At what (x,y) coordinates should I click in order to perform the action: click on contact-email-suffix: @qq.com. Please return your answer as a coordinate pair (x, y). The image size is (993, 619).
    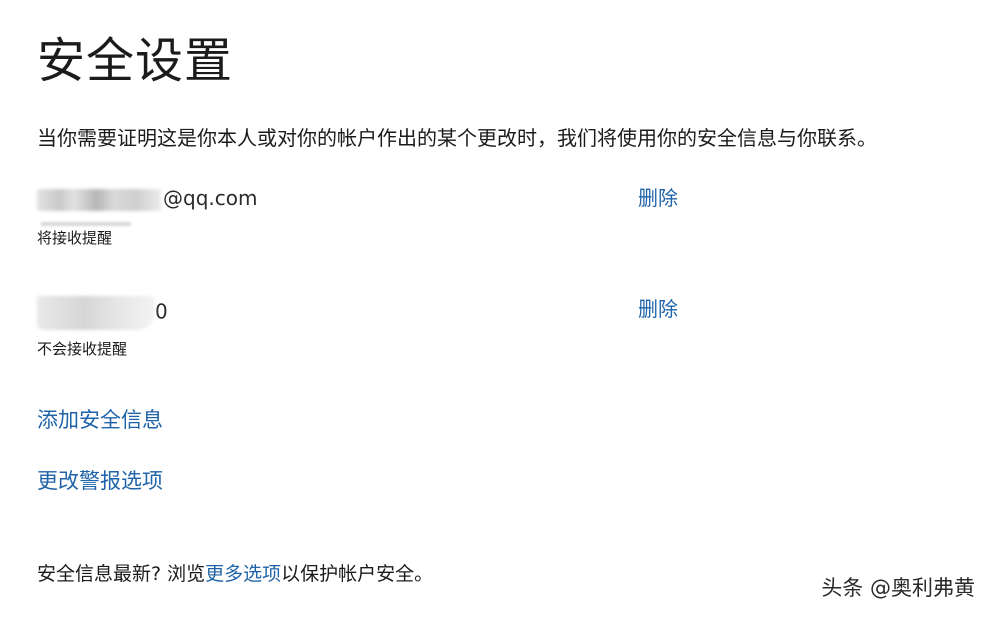
    Looking at the image, I should click on (210, 198).